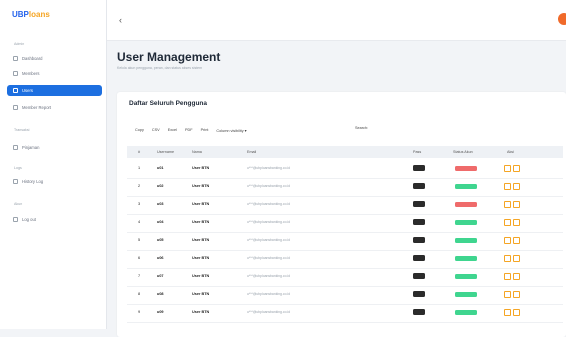 This screenshot has width=566, height=337. What do you see at coordinates (165, 152) in the screenshot?
I see `column-header-username: Username` at bounding box center [165, 152].